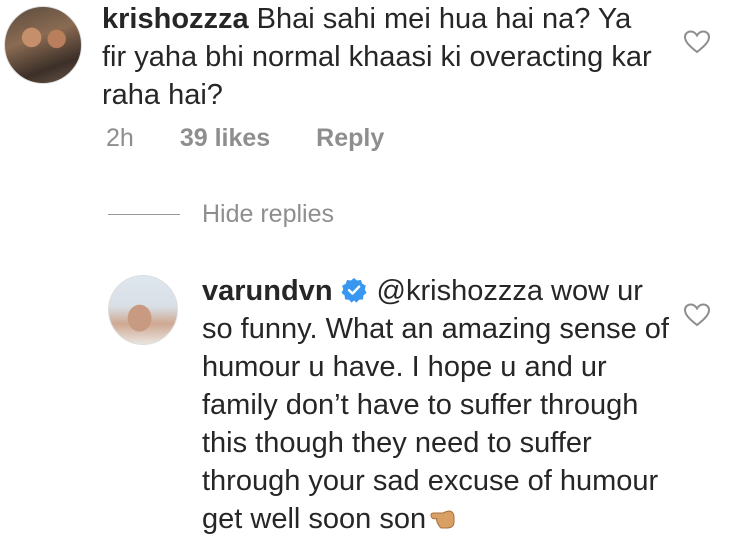 This screenshot has width=742, height=534. What do you see at coordinates (442, 519) in the screenshot?
I see `backhand-index-pointing-left-icon` at bounding box center [442, 519].